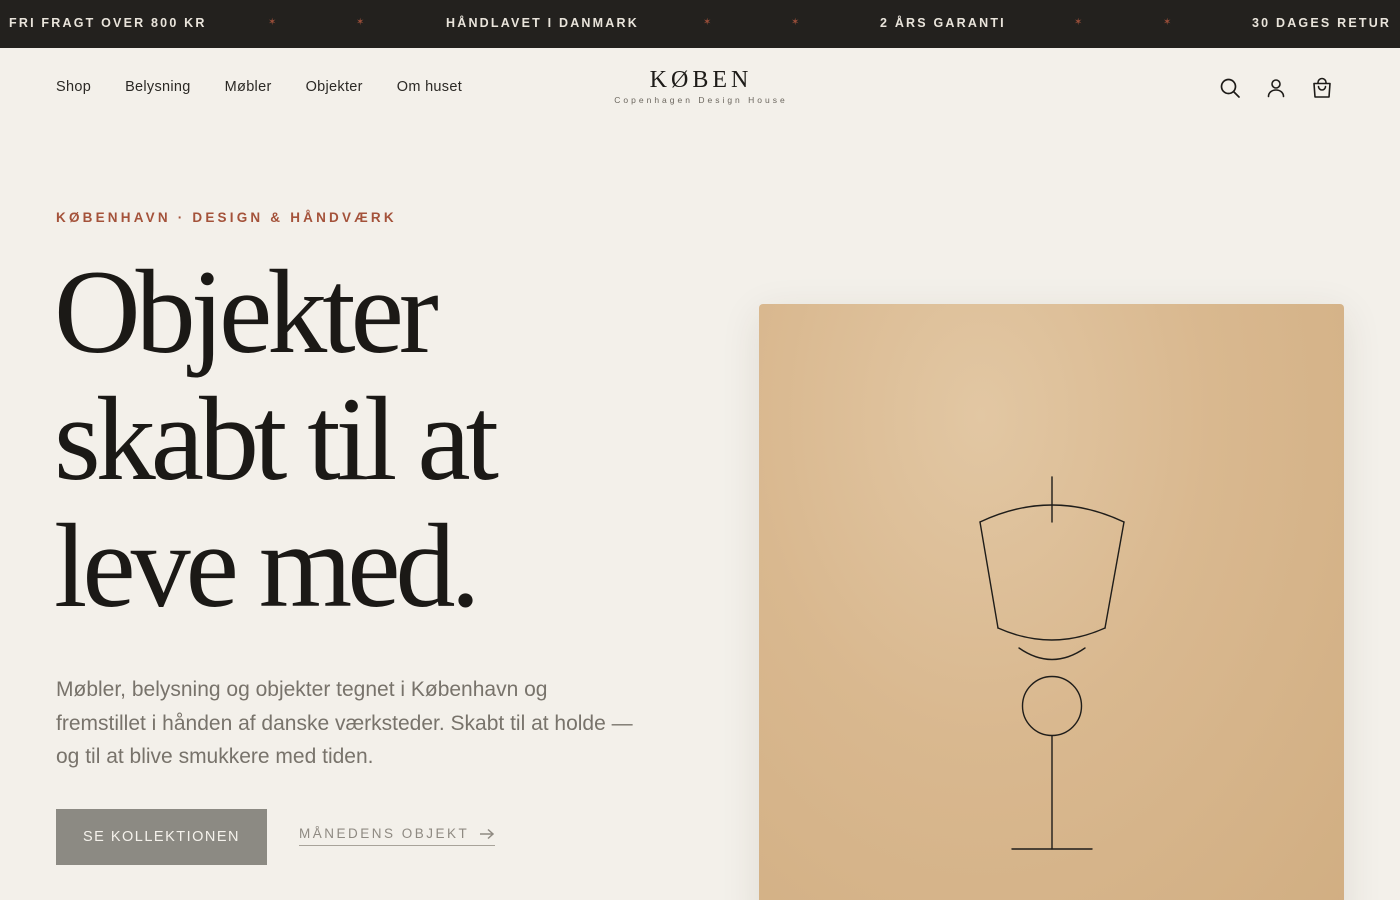  What do you see at coordinates (158, 87) in the screenshot?
I see `nav-link-belysning: Belysning` at bounding box center [158, 87].